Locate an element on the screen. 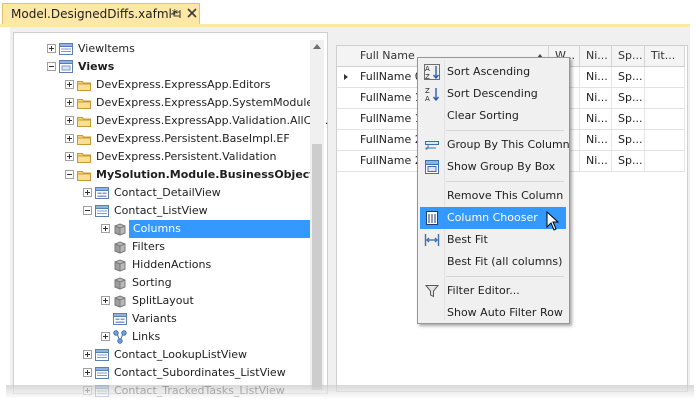 This screenshot has height=411, width=698. menu-item-clear-sorting: Clear Sorting is located at coordinates (493, 116).